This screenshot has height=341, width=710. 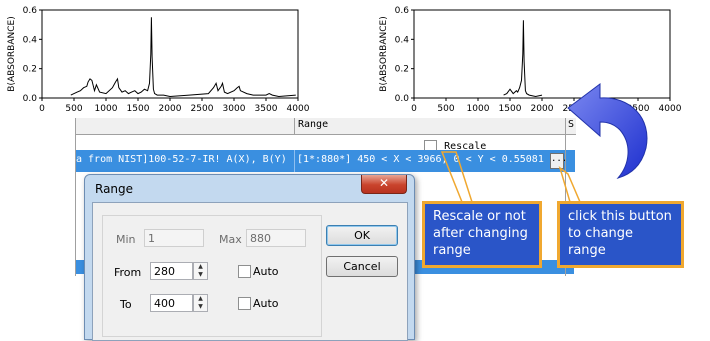 What do you see at coordinates (384, 184) in the screenshot?
I see `close-button: ✕` at bounding box center [384, 184].